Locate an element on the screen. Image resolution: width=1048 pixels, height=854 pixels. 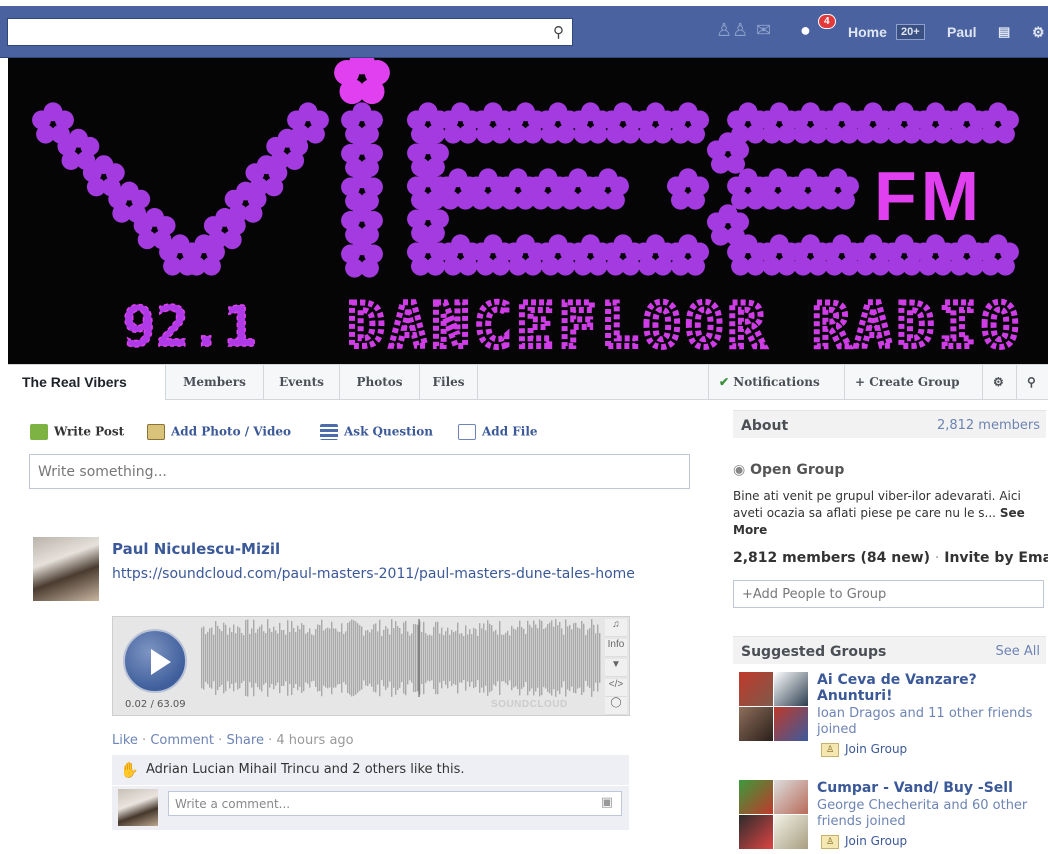
notifications-label: Notifications is located at coordinates (776, 382).